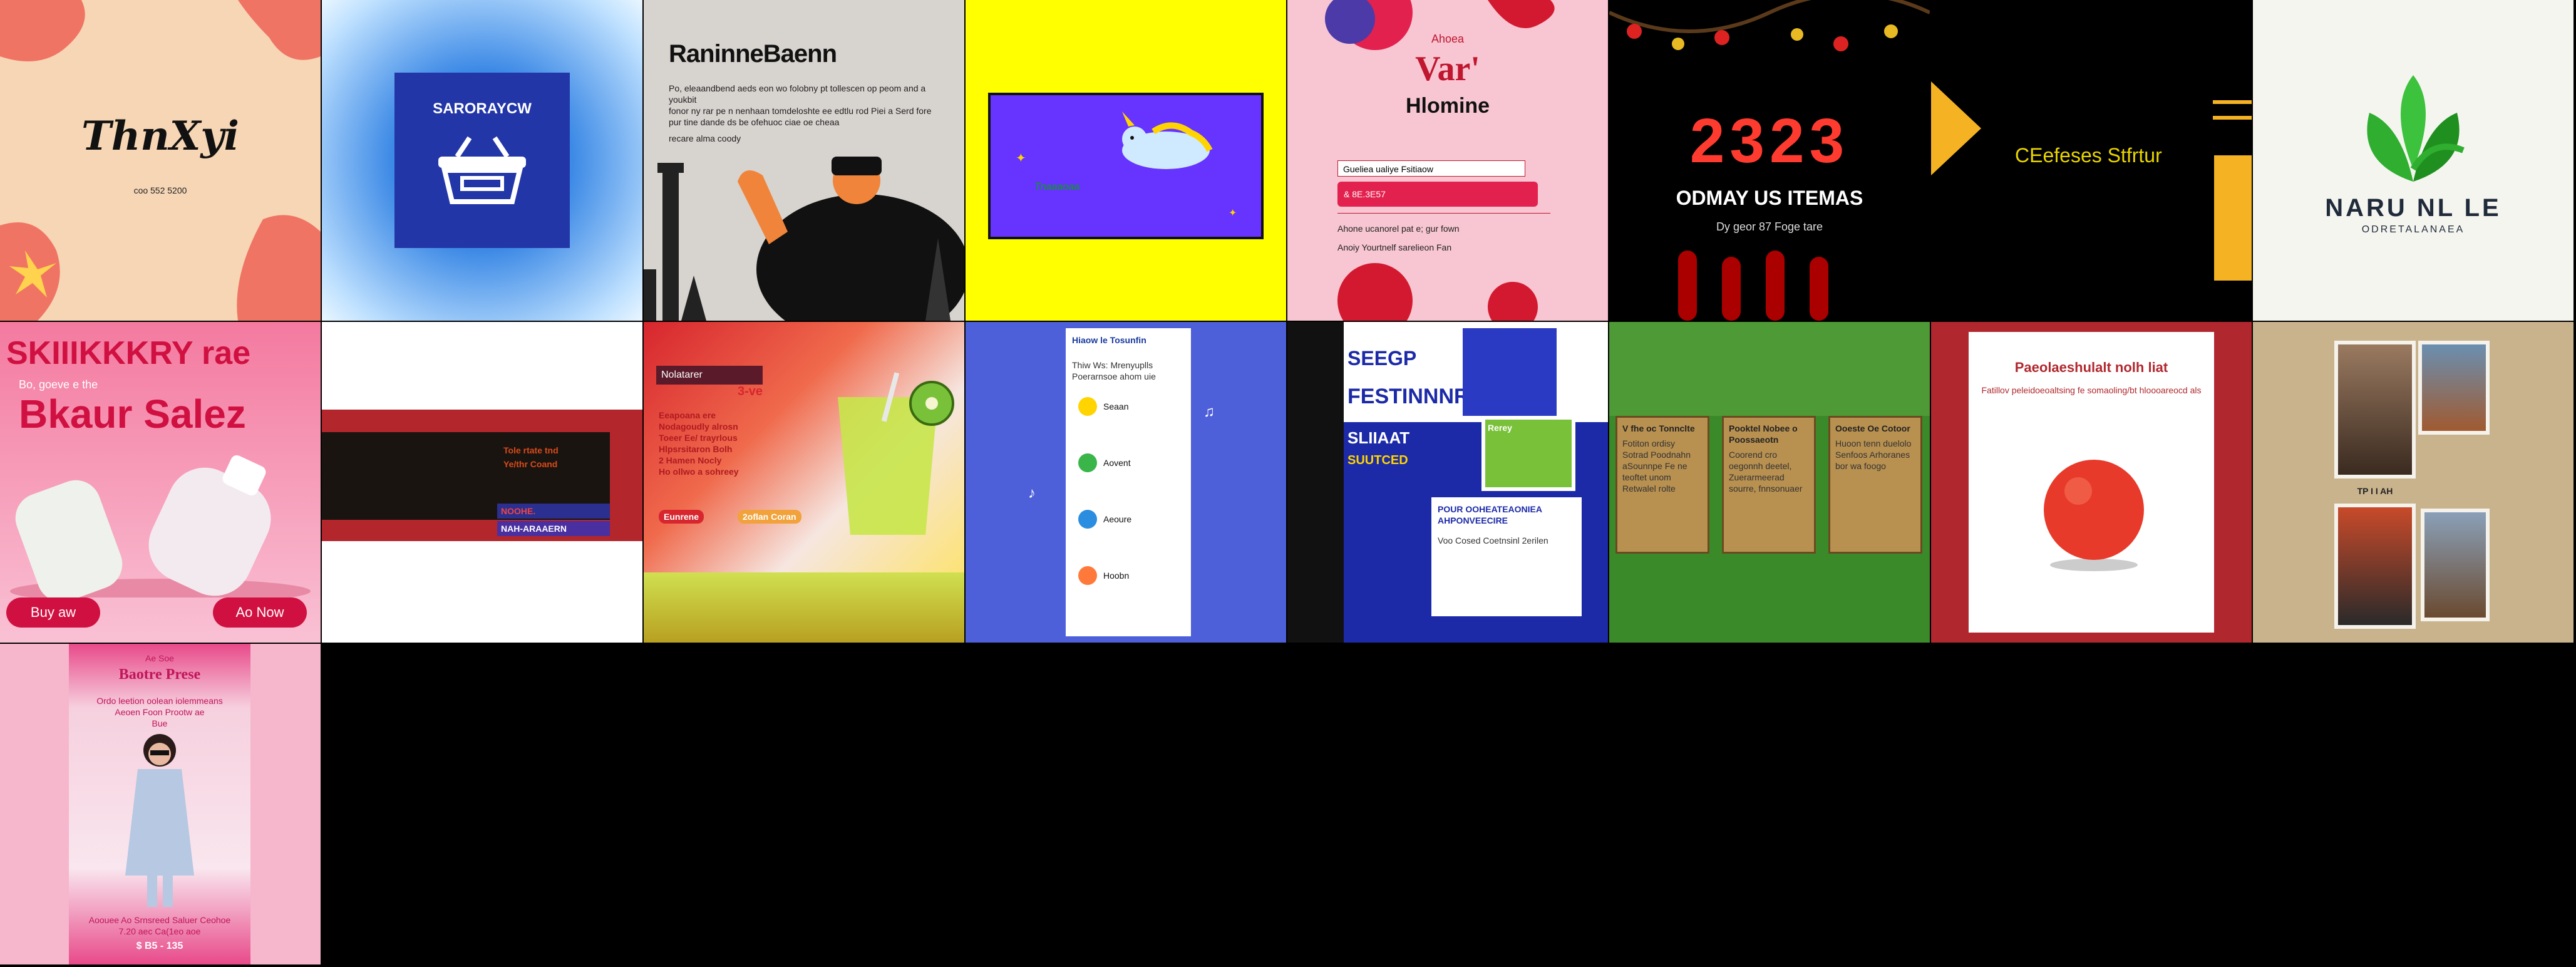  What do you see at coordinates (160, 136) in the screenshot?
I see `card-title: ThnXyi` at bounding box center [160, 136].